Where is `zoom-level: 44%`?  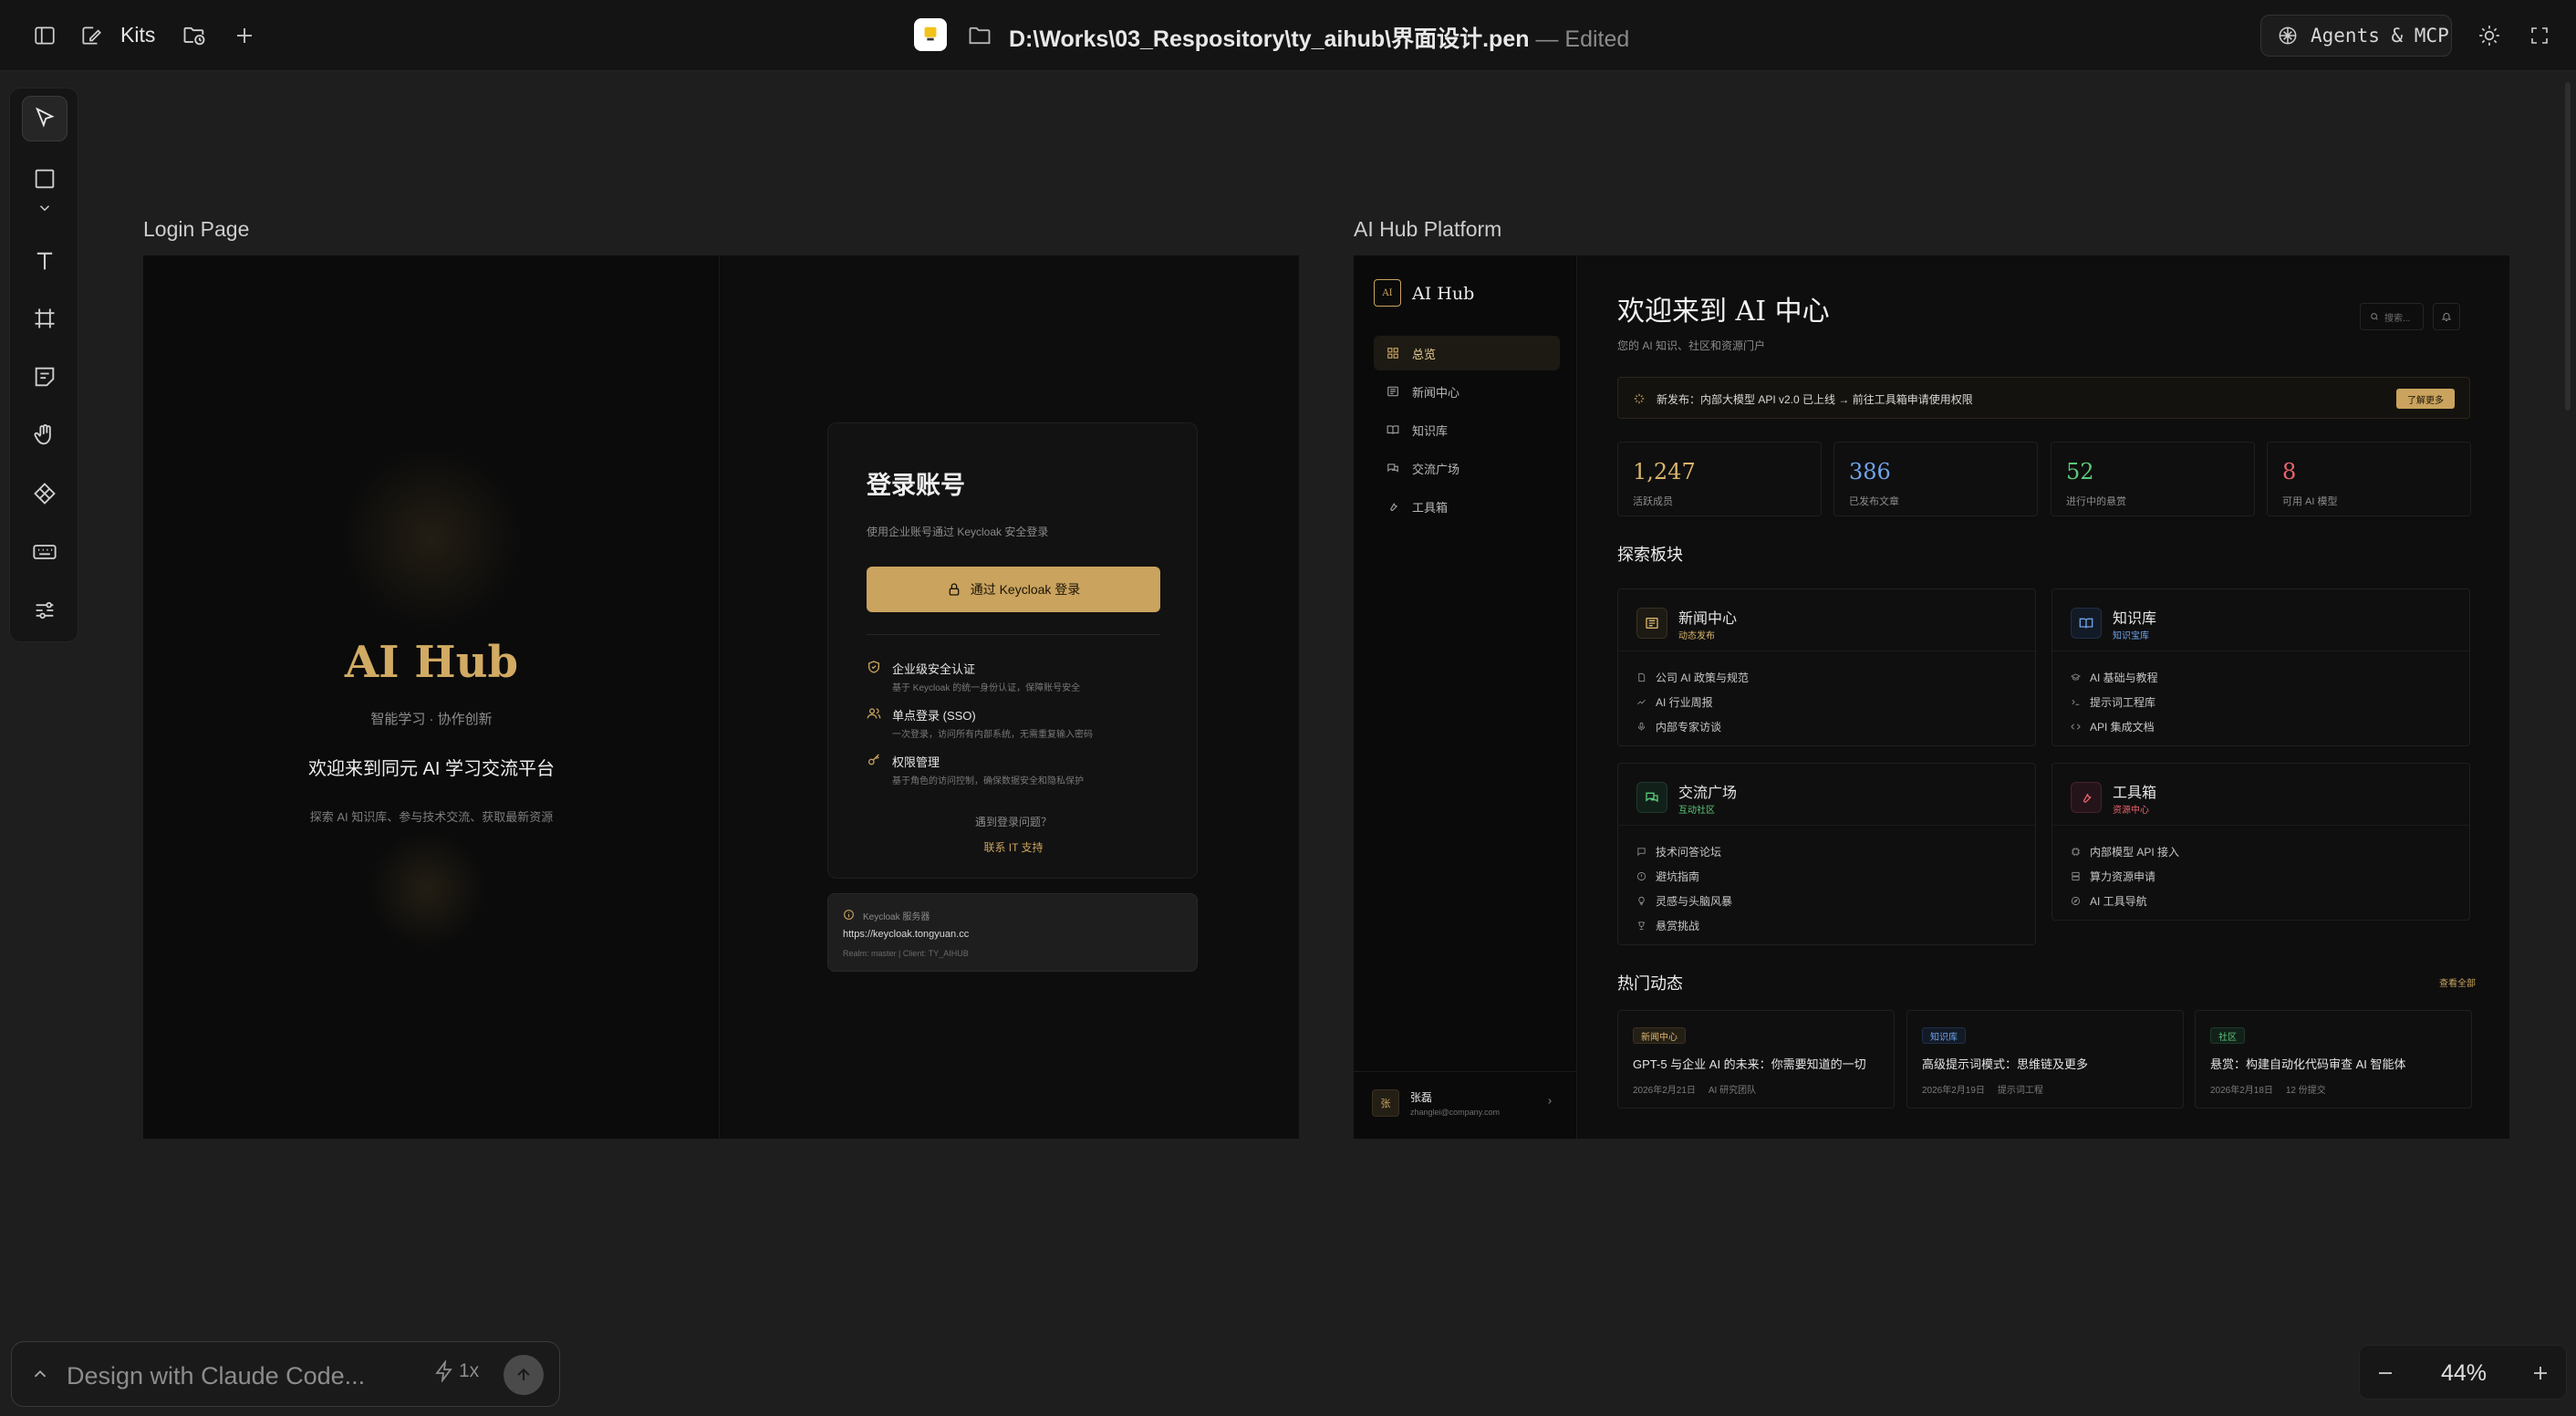 zoom-level: 44% is located at coordinates (2463, 1373).